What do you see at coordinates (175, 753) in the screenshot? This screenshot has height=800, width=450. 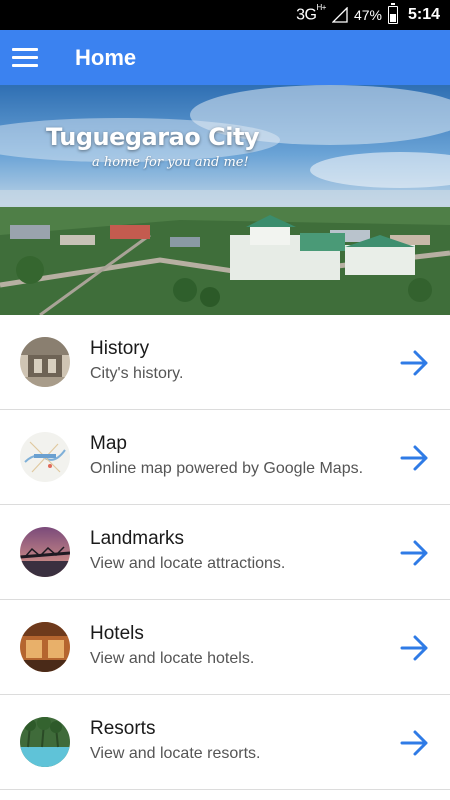 I see `list-item-subtitle: View and locate resorts.` at bounding box center [175, 753].